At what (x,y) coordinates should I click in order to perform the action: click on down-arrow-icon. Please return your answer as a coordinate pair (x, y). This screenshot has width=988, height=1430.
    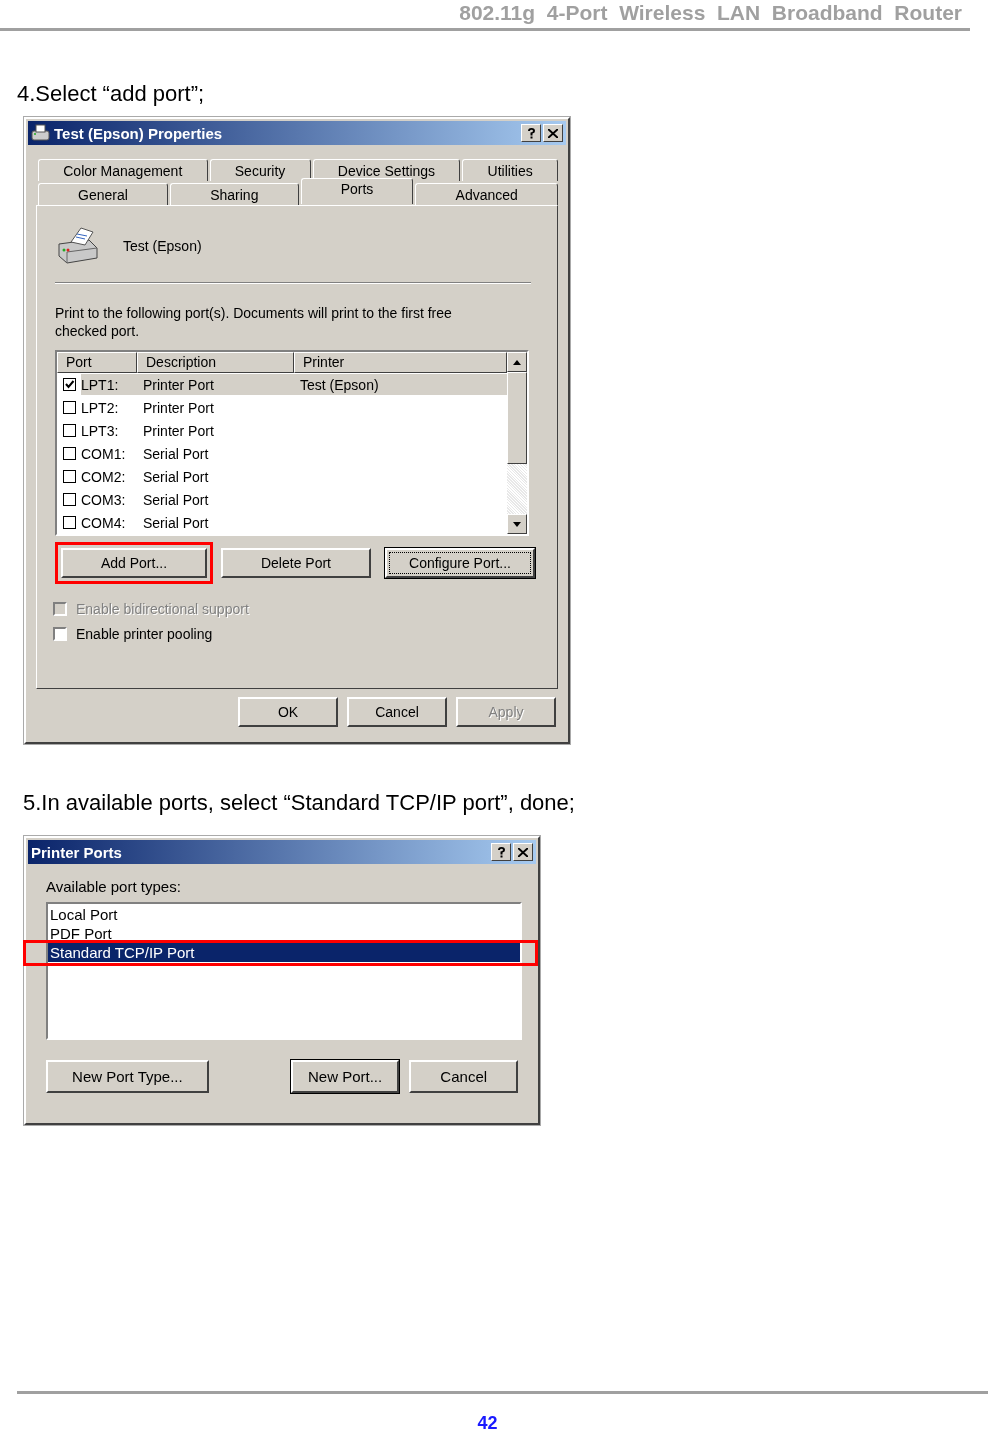
    Looking at the image, I should click on (517, 524).